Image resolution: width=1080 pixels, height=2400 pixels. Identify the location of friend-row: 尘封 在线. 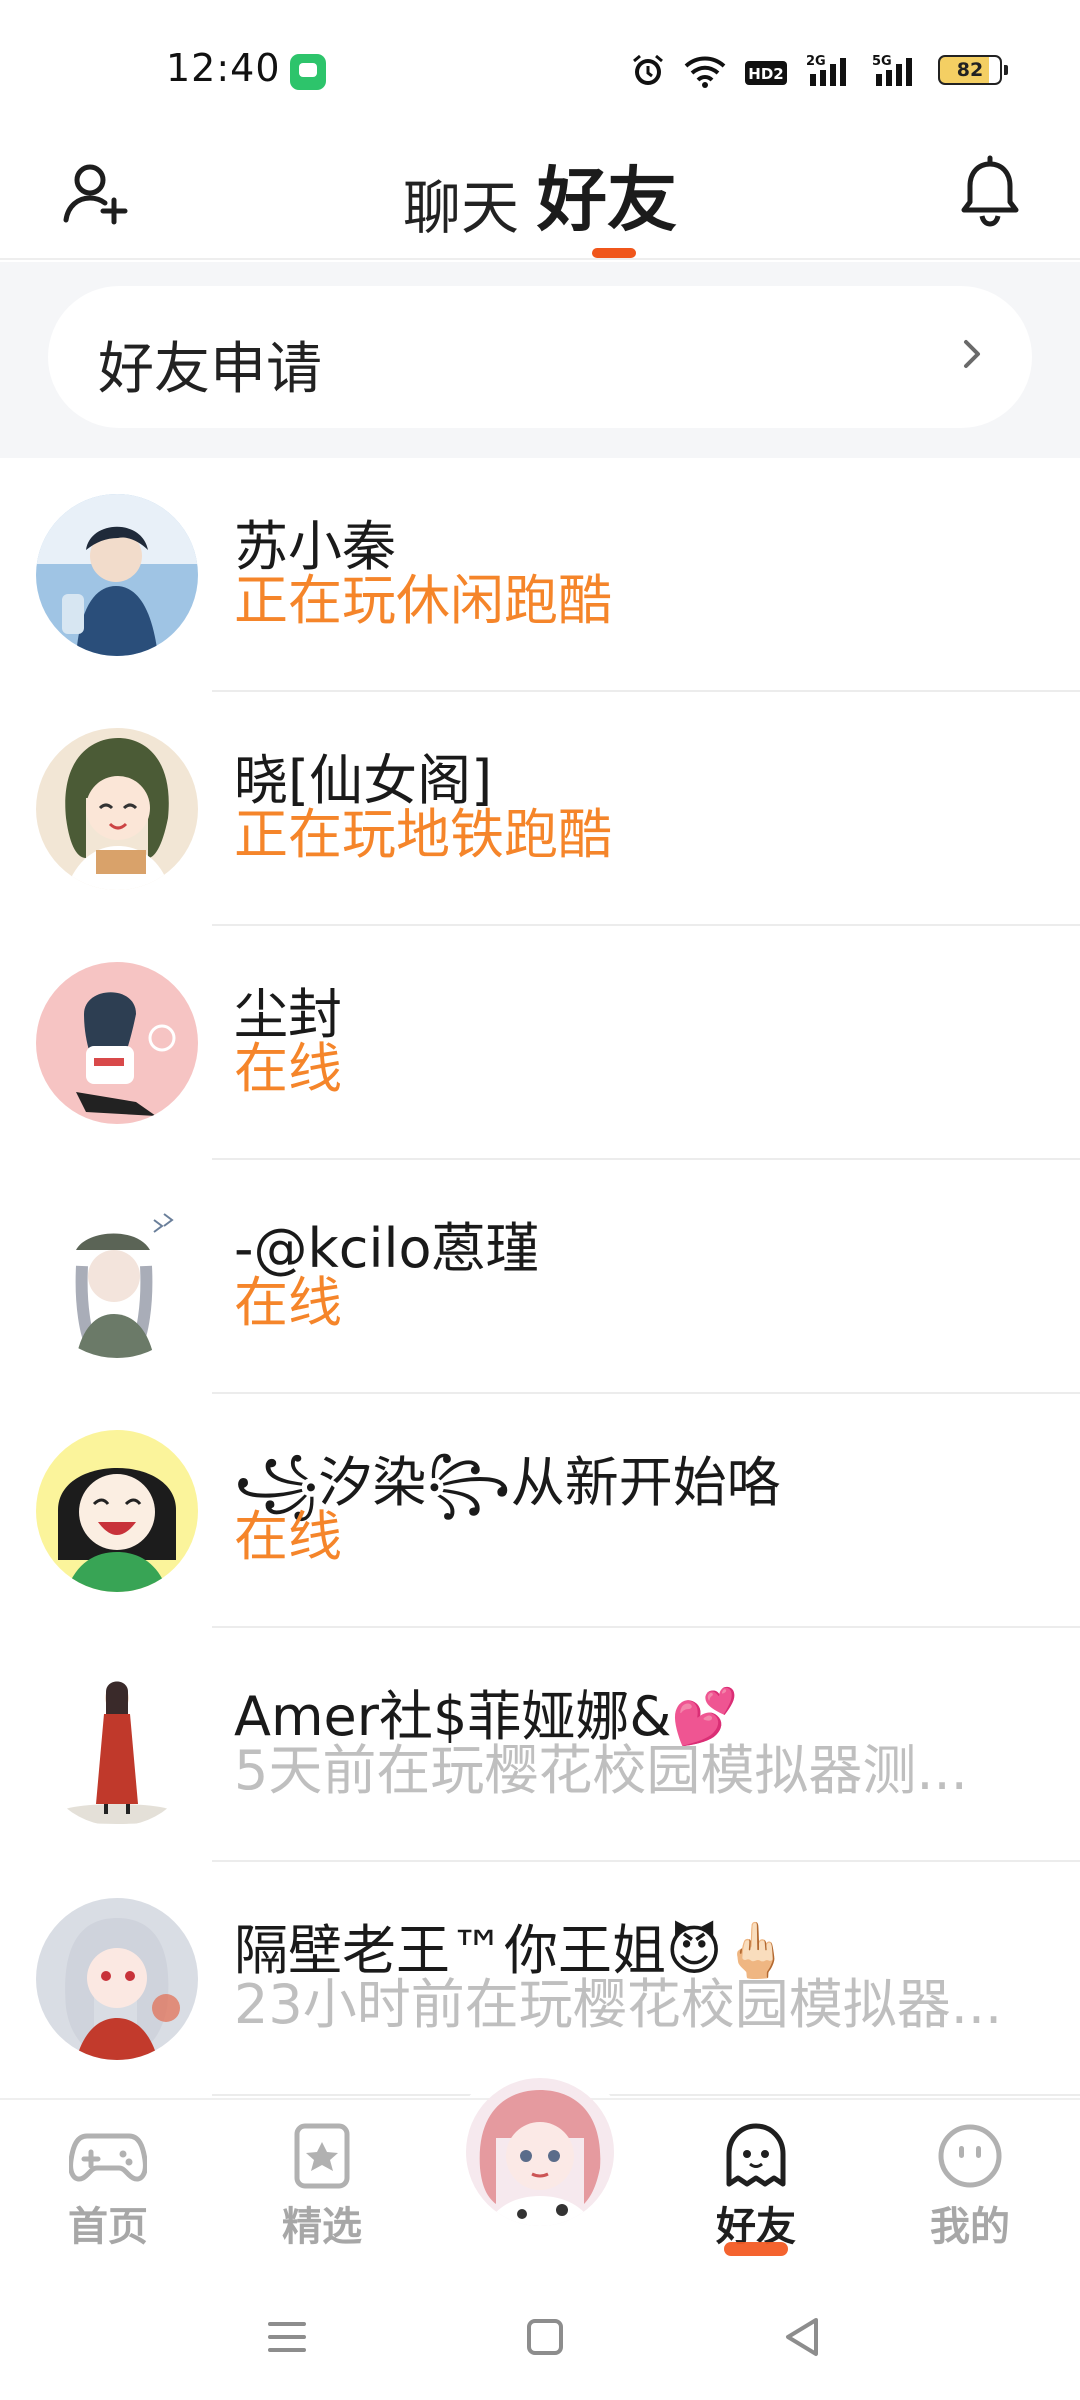
(540, 1043).